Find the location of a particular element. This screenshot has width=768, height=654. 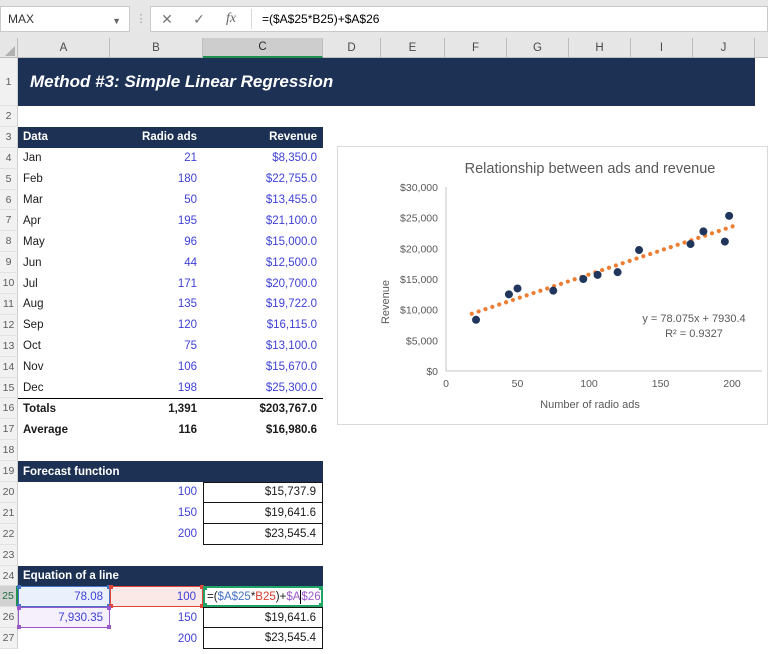

forecast-ads: 100 is located at coordinates (156, 492).